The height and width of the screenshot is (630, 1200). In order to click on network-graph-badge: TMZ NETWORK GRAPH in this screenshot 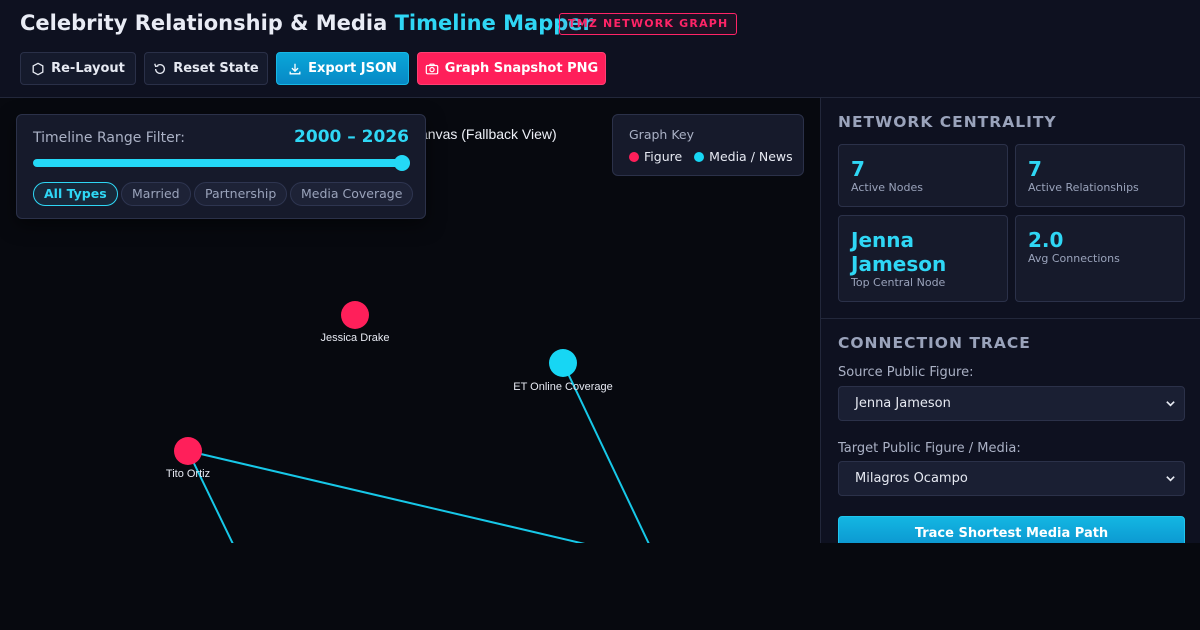, I will do `click(648, 24)`.